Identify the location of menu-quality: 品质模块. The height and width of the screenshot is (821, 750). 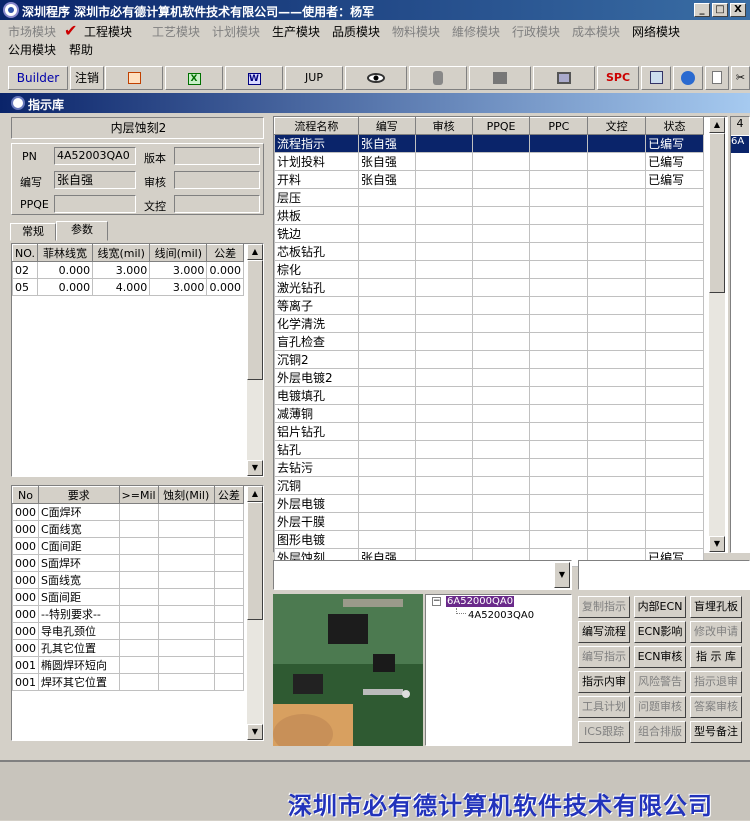
(356, 31).